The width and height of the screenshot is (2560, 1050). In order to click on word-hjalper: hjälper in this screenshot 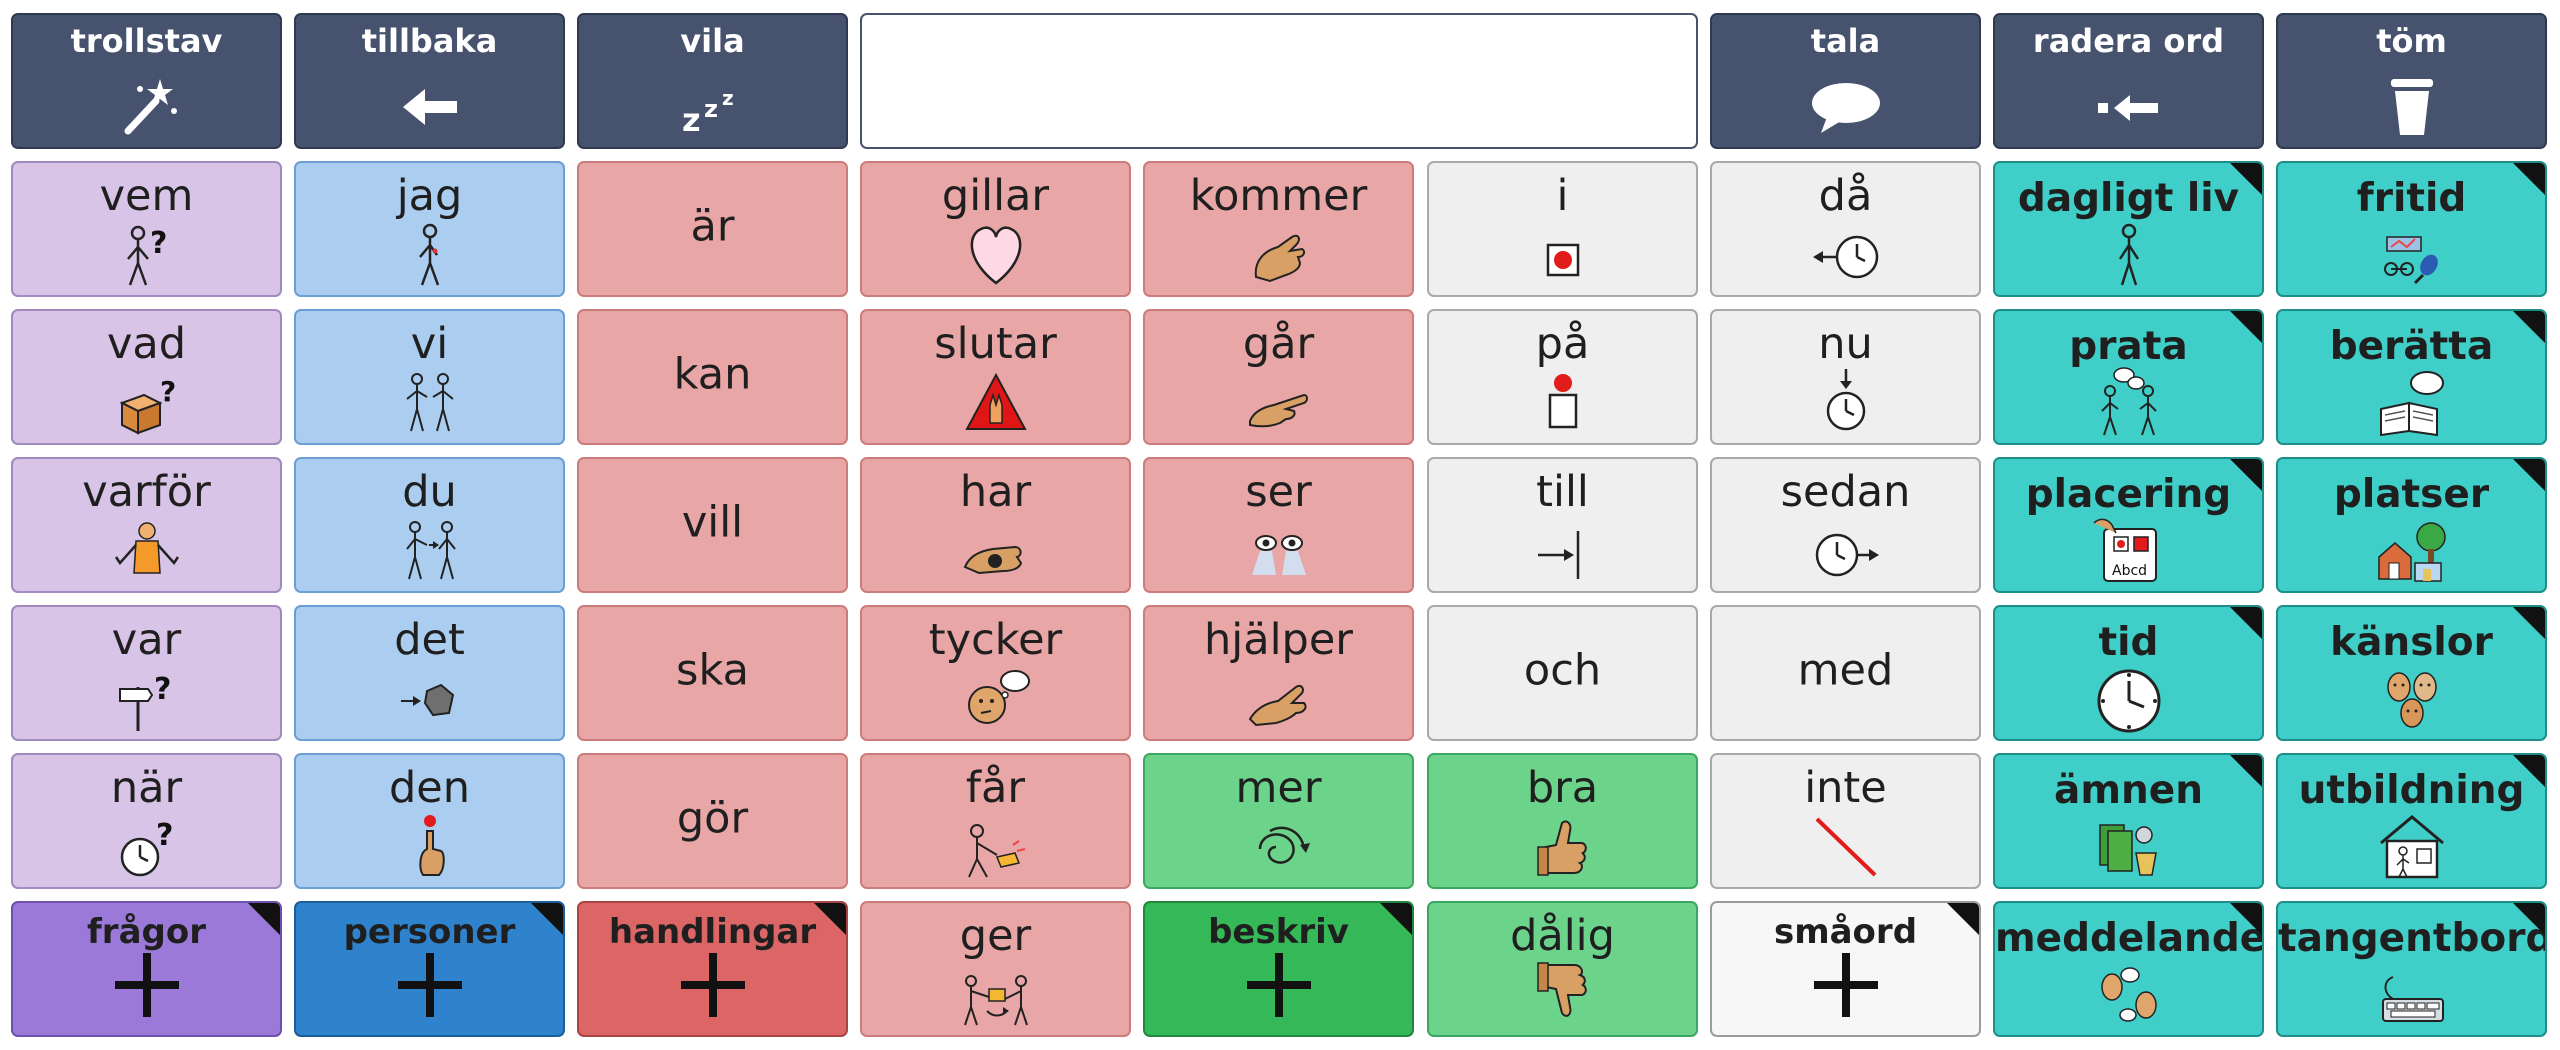, I will do `click(1278, 673)`.